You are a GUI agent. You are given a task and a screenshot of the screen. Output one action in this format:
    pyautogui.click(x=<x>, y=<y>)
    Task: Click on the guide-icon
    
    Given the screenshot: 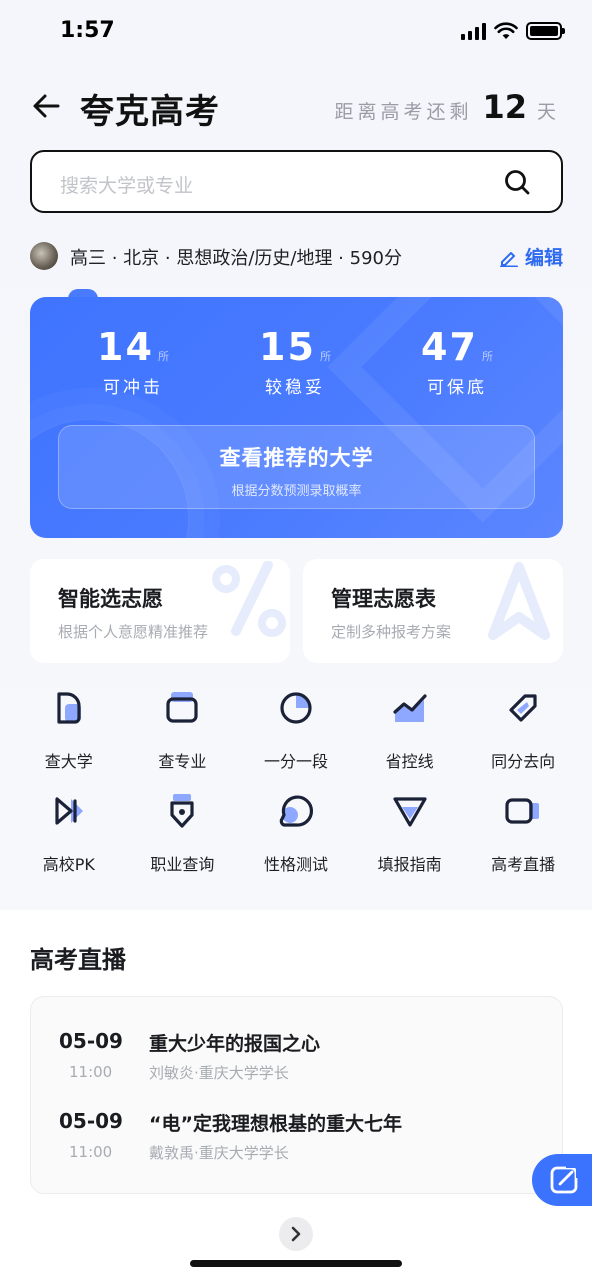 What is the action you would take?
    pyautogui.click(x=409, y=812)
    